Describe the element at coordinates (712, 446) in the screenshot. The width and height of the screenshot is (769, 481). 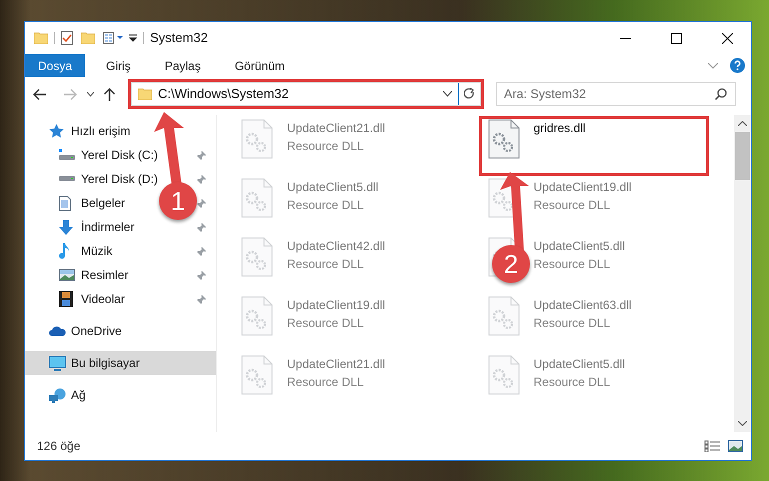
I see `details-view-icon` at that location.